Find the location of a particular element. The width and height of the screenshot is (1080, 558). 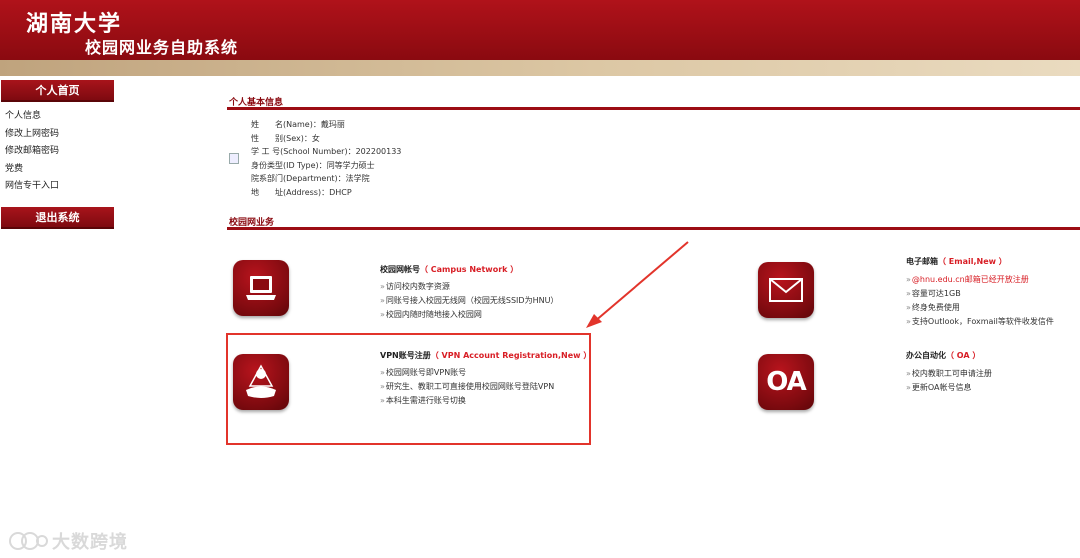

header-banner: 湖南大学 校园网业务自助系统 is located at coordinates (540, 30).